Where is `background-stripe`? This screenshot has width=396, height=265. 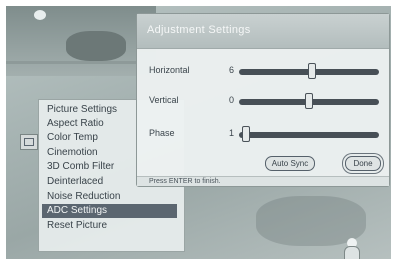
background-stripe is located at coordinates (71, 62).